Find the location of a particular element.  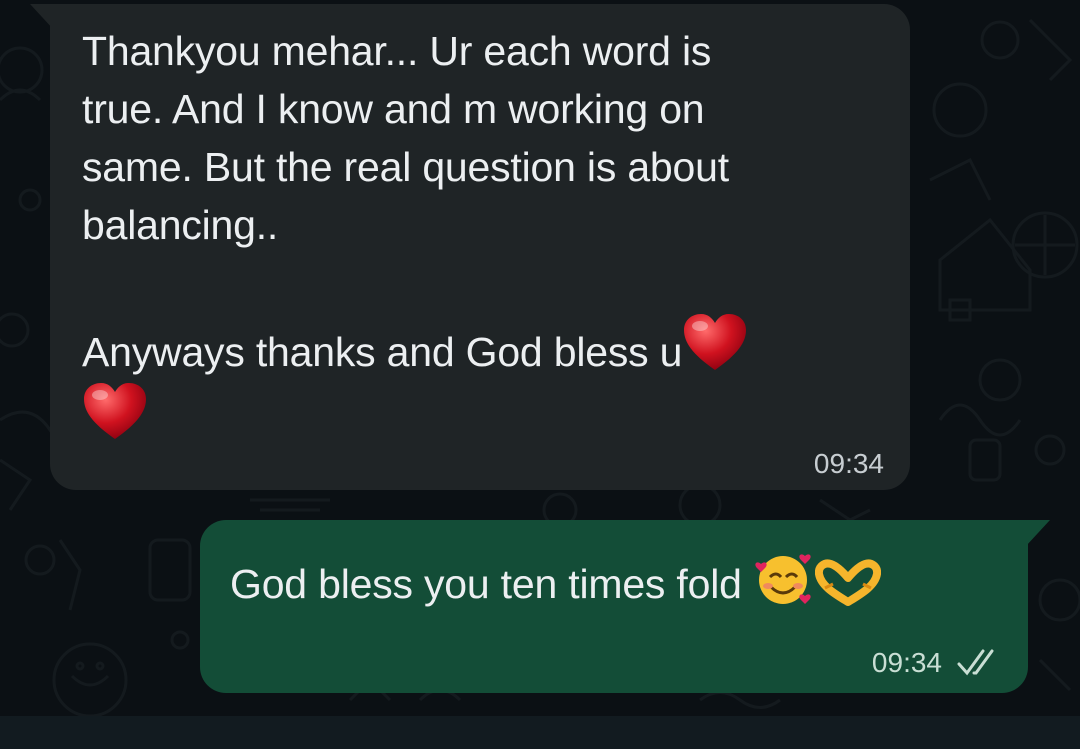

outgoing-message-body: God bless you ten times fold is located at coordinates (486, 584).